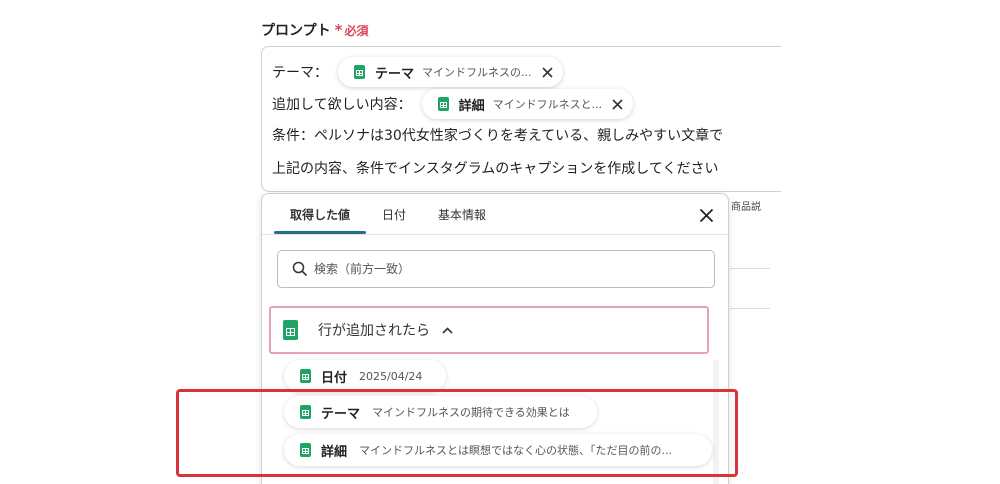 The width and height of the screenshot is (1000, 484). Describe the element at coordinates (320, 214) in the screenshot. I see `tab-fetched-values: 取得した値` at that location.